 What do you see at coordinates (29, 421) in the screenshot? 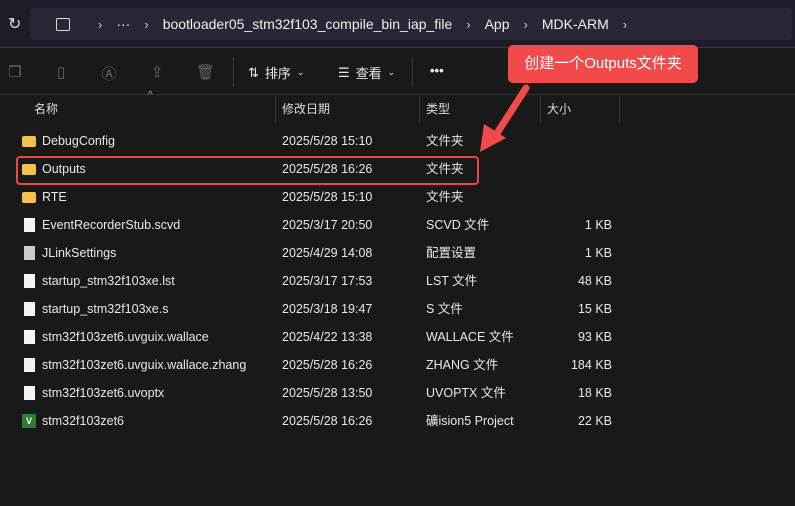
I see `uv-icon: V` at bounding box center [29, 421].